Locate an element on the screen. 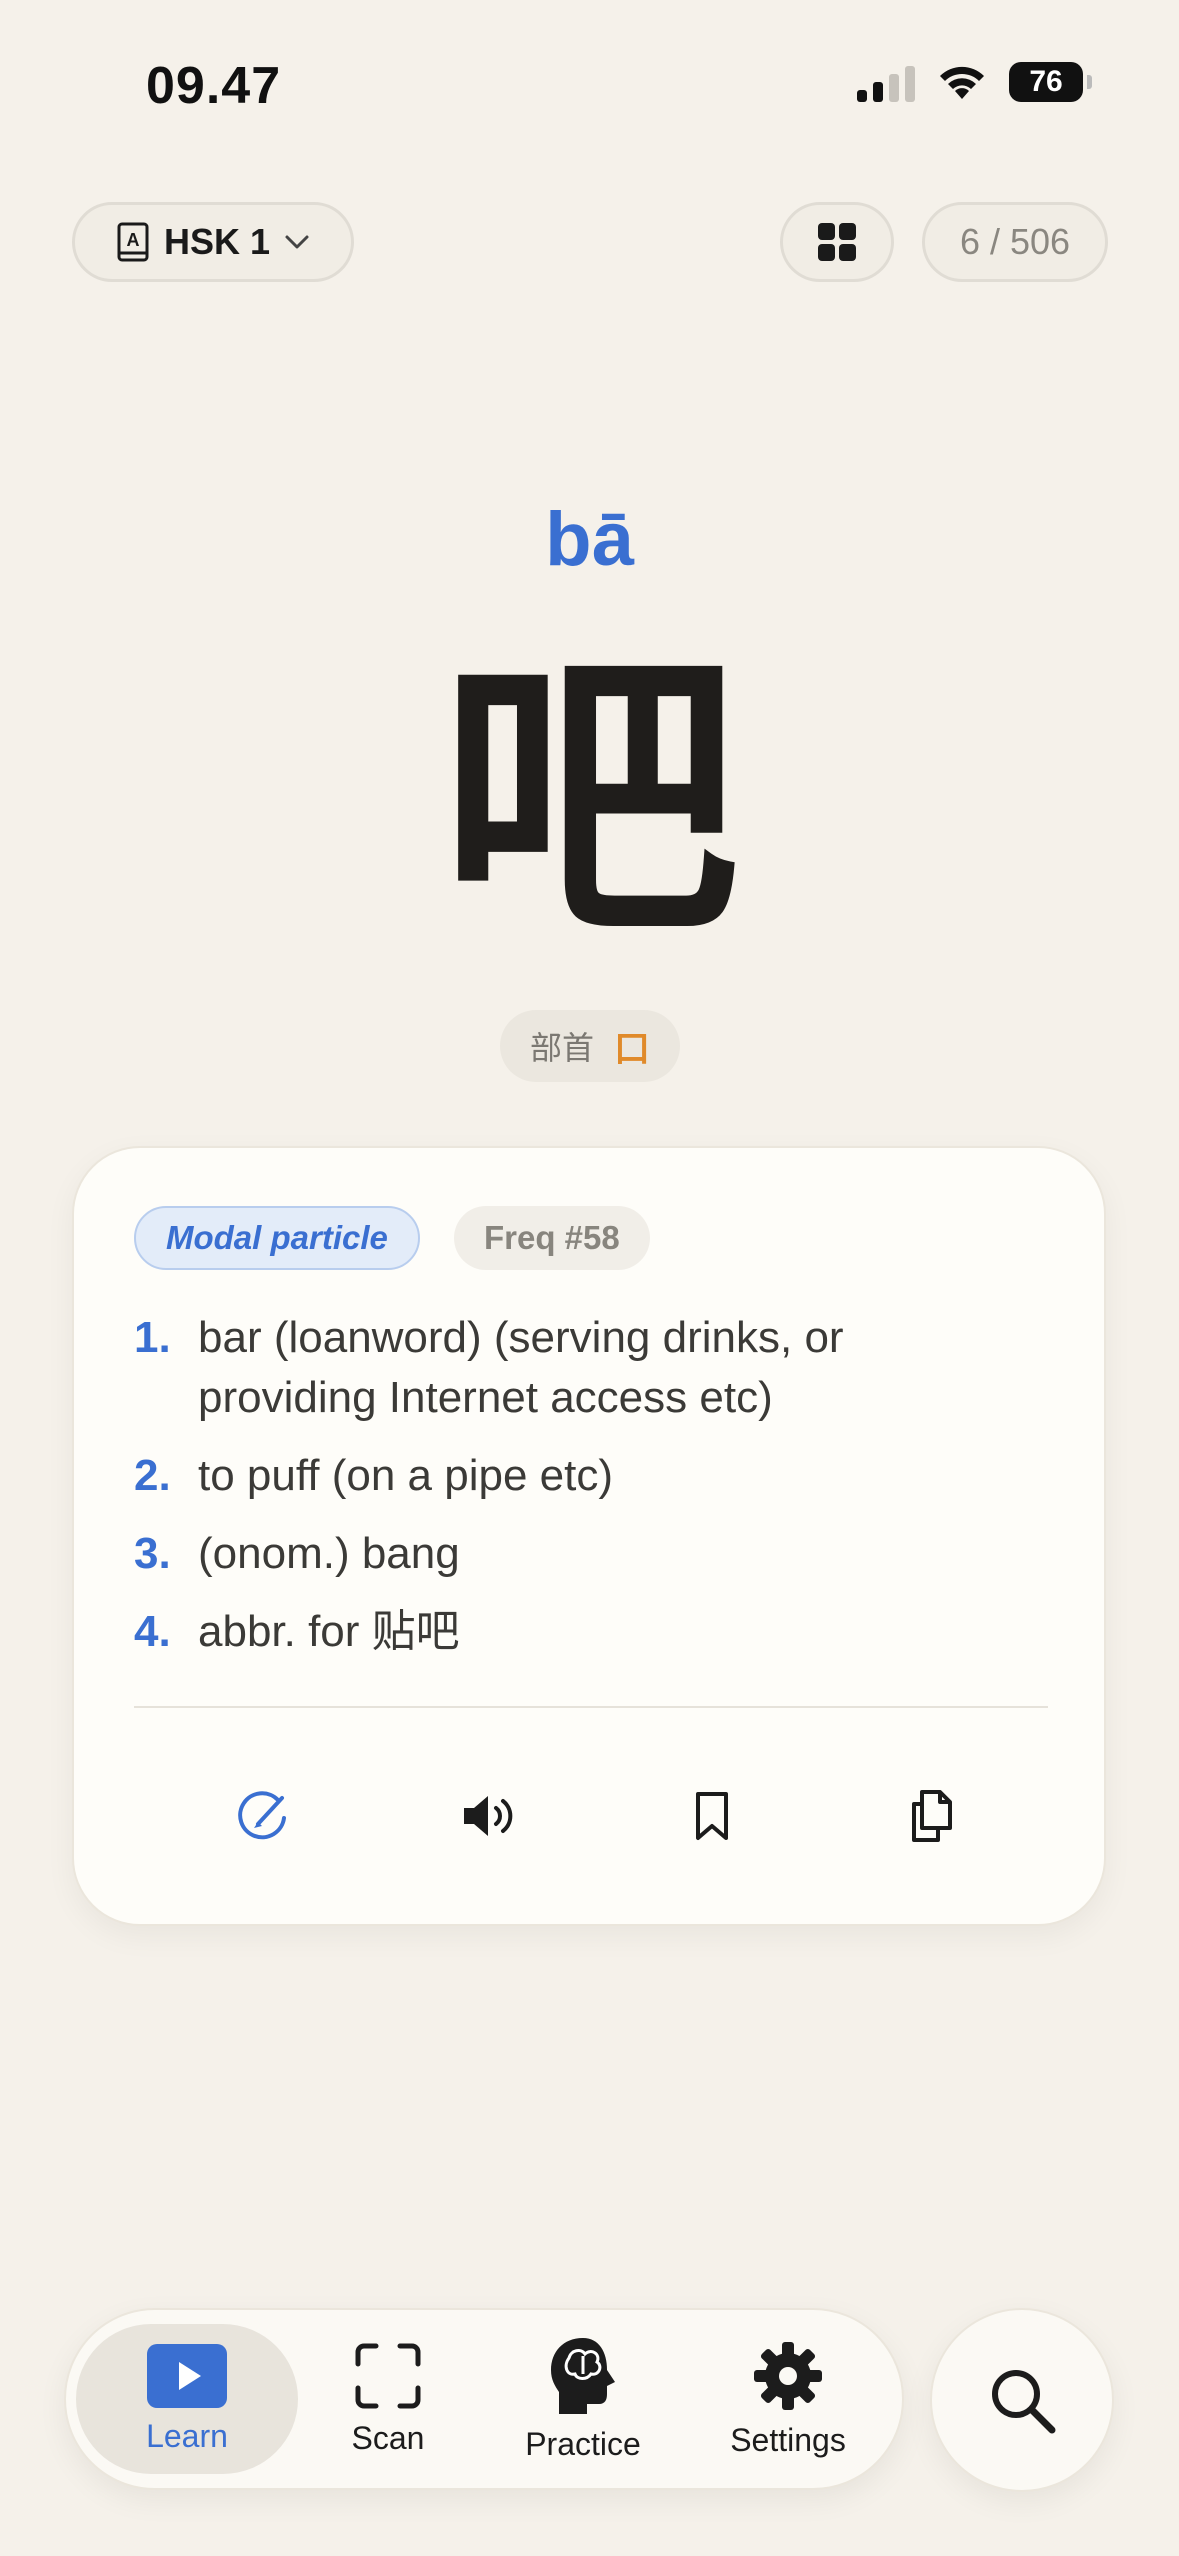 The height and width of the screenshot is (2556, 1179). grid-icon is located at coordinates (837, 242).